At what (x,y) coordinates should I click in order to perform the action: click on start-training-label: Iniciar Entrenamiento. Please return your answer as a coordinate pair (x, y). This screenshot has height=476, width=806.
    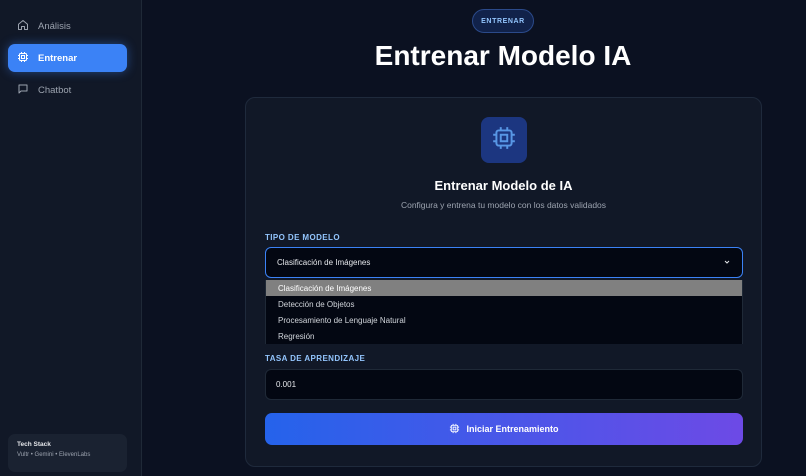
    Looking at the image, I should click on (512, 429).